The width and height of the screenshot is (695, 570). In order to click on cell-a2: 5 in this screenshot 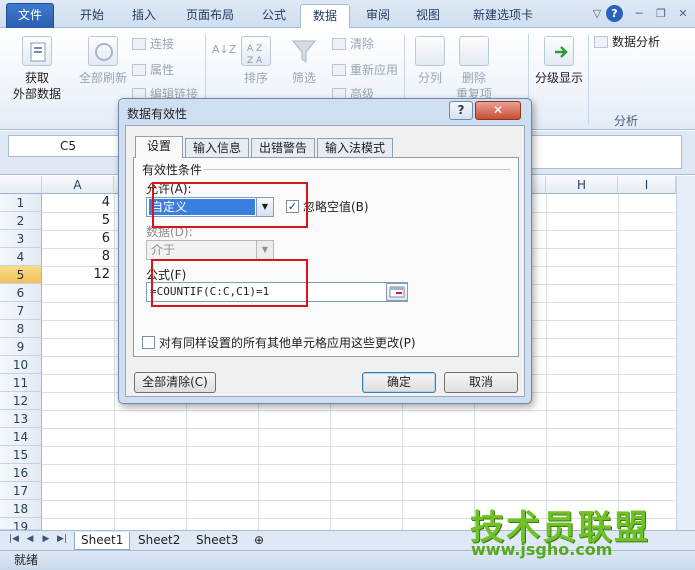, I will do `click(78, 221)`.